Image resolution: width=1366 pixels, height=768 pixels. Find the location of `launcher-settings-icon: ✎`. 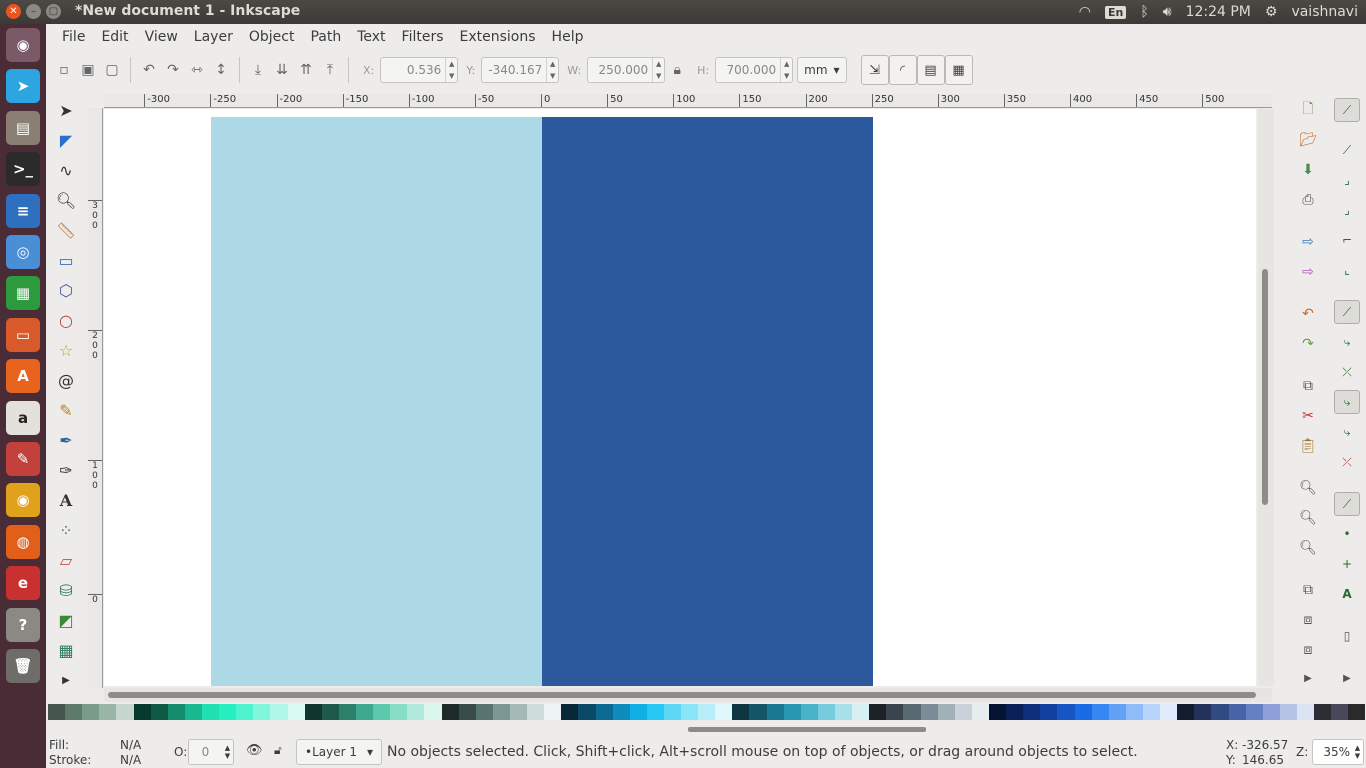

launcher-settings-icon: ✎ is located at coordinates (23, 459).